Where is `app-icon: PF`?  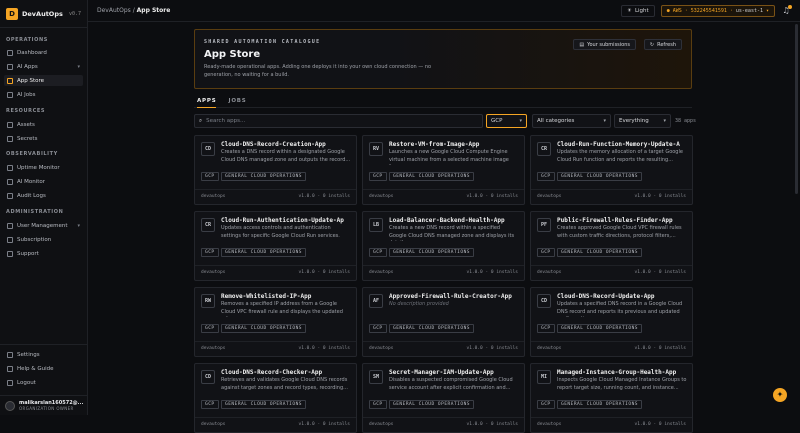
app-icon: PF is located at coordinates (544, 225).